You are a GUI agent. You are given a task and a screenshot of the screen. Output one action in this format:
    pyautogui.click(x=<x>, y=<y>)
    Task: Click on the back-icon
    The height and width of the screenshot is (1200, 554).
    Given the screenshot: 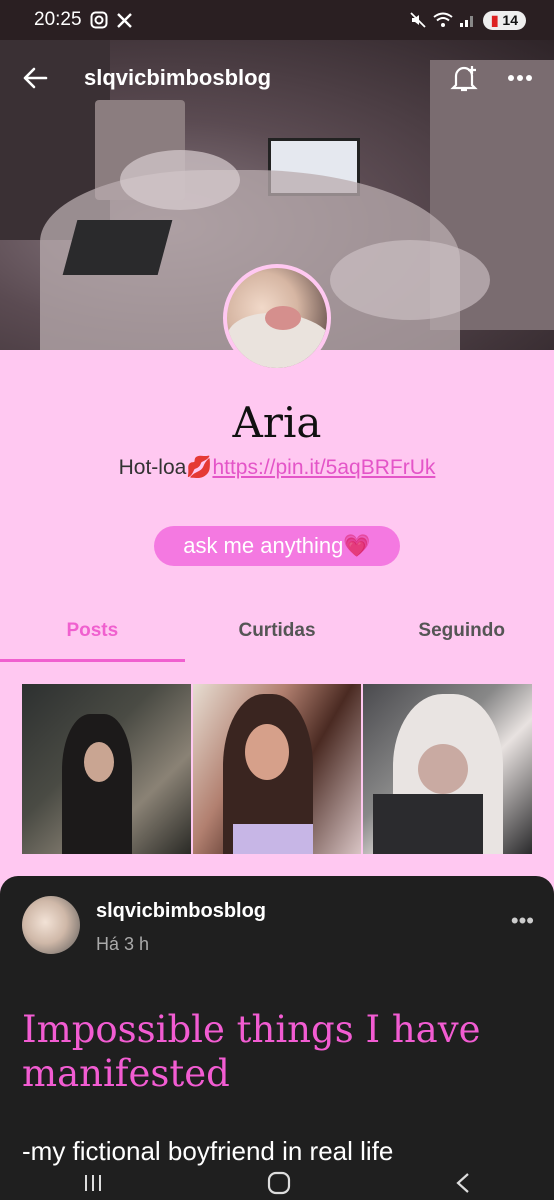 What is the action you would take?
    pyautogui.click(x=463, y=1183)
    